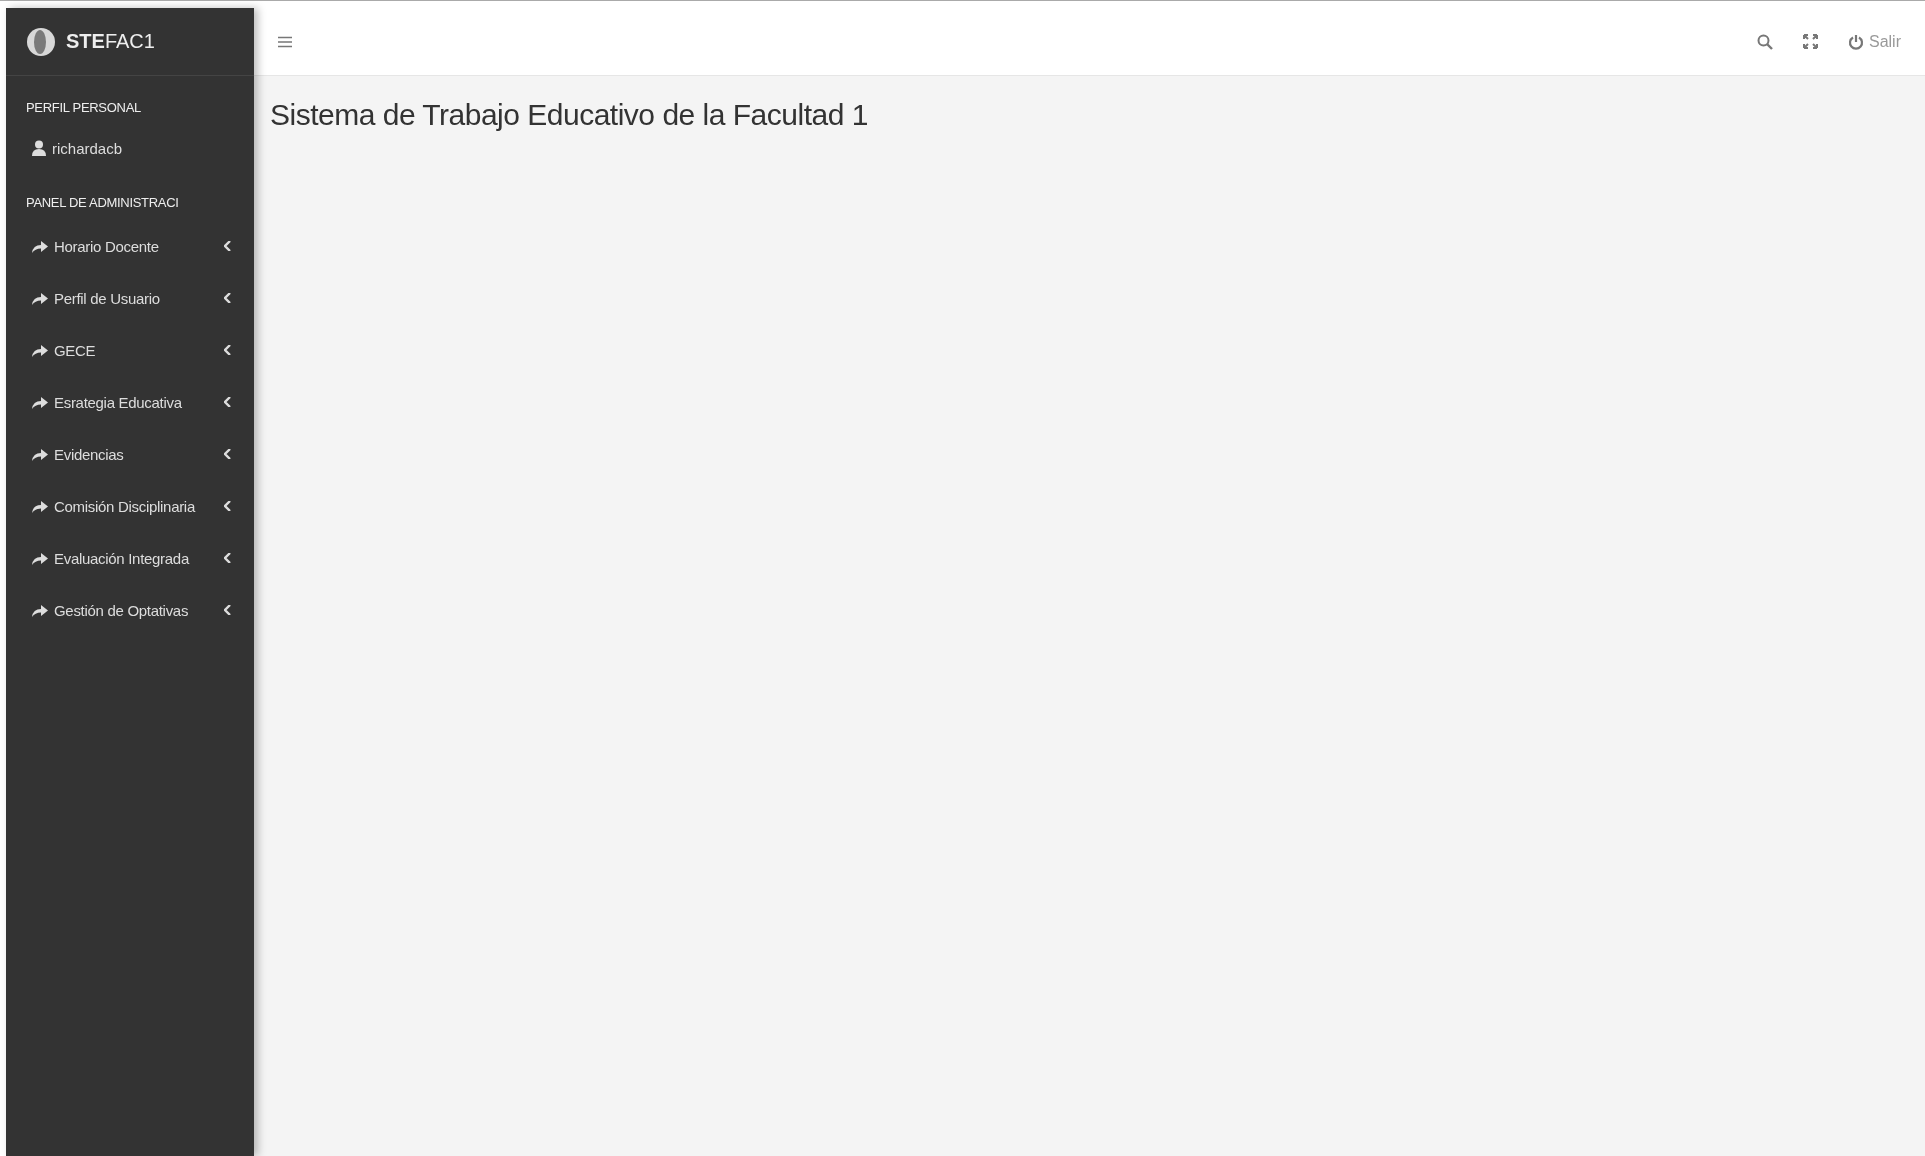 This screenshot has height=1156, width=1925. I want to click on page-title: Sistema de Trabajo Educativo de la Facultad 1, so click(569, 115).